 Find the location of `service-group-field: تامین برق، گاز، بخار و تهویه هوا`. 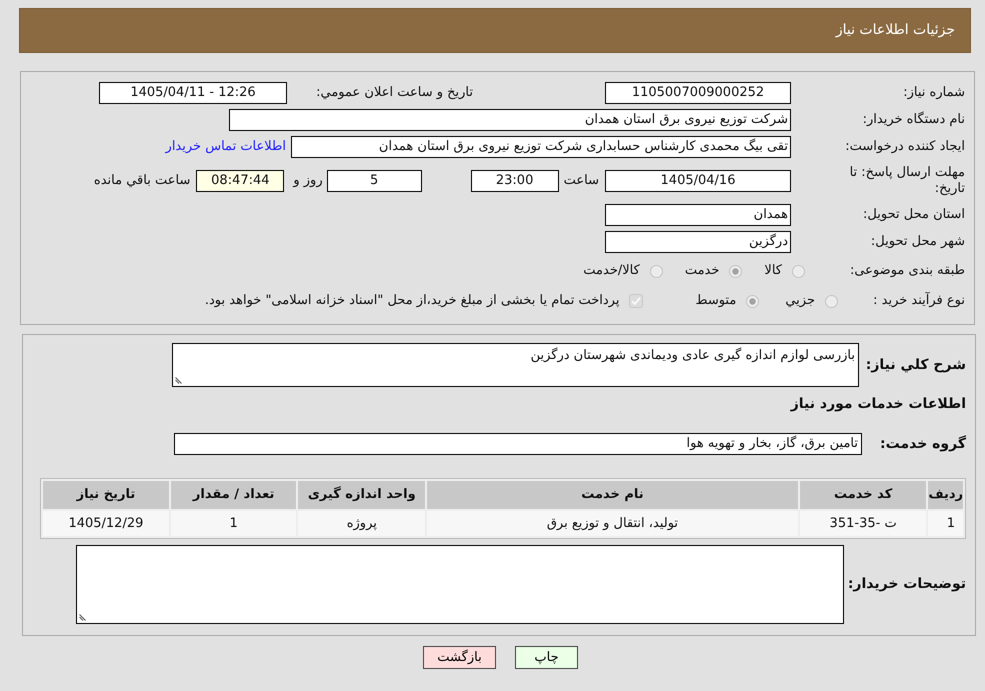

service-group-field: تامین برق، گاز، بخار و تهویه هوا is located at coordinates (518, 444).